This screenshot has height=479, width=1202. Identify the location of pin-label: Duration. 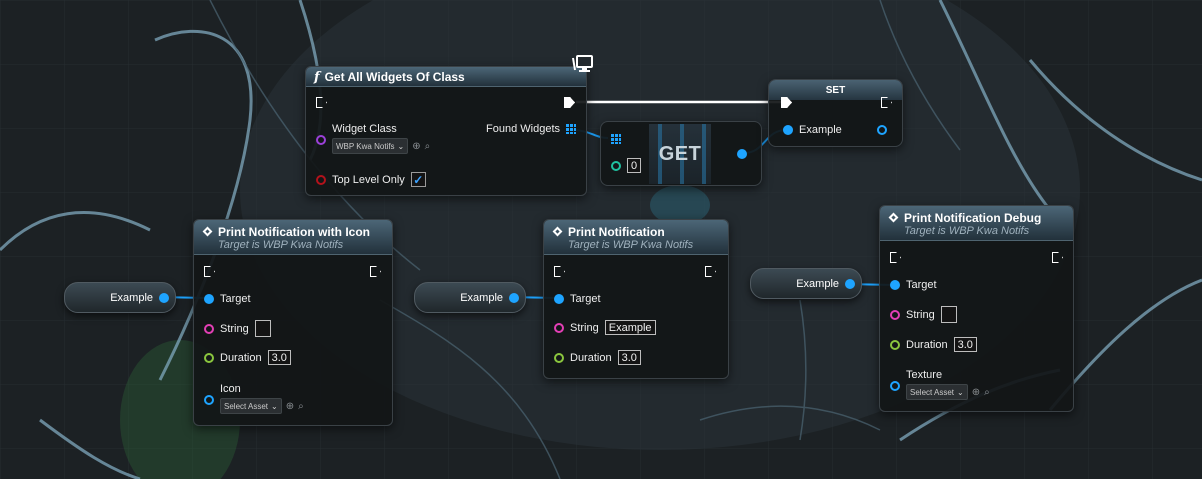
(927, 344).